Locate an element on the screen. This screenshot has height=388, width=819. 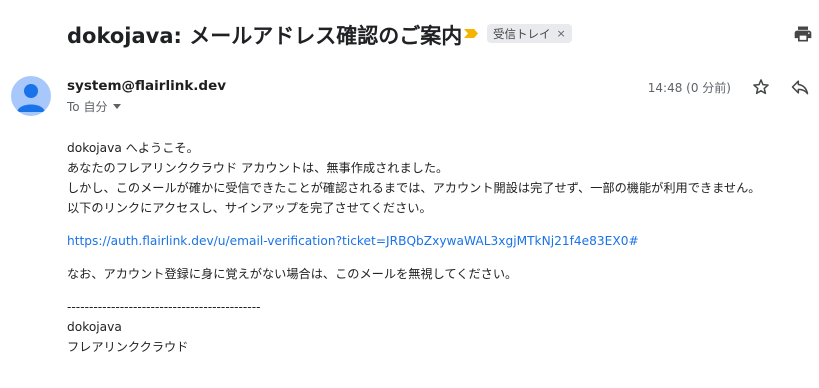
body-notice: なお、アカウント登録に身に覚えがない場合は、このメールを無視してください。 is located at coordinates (292, 274).